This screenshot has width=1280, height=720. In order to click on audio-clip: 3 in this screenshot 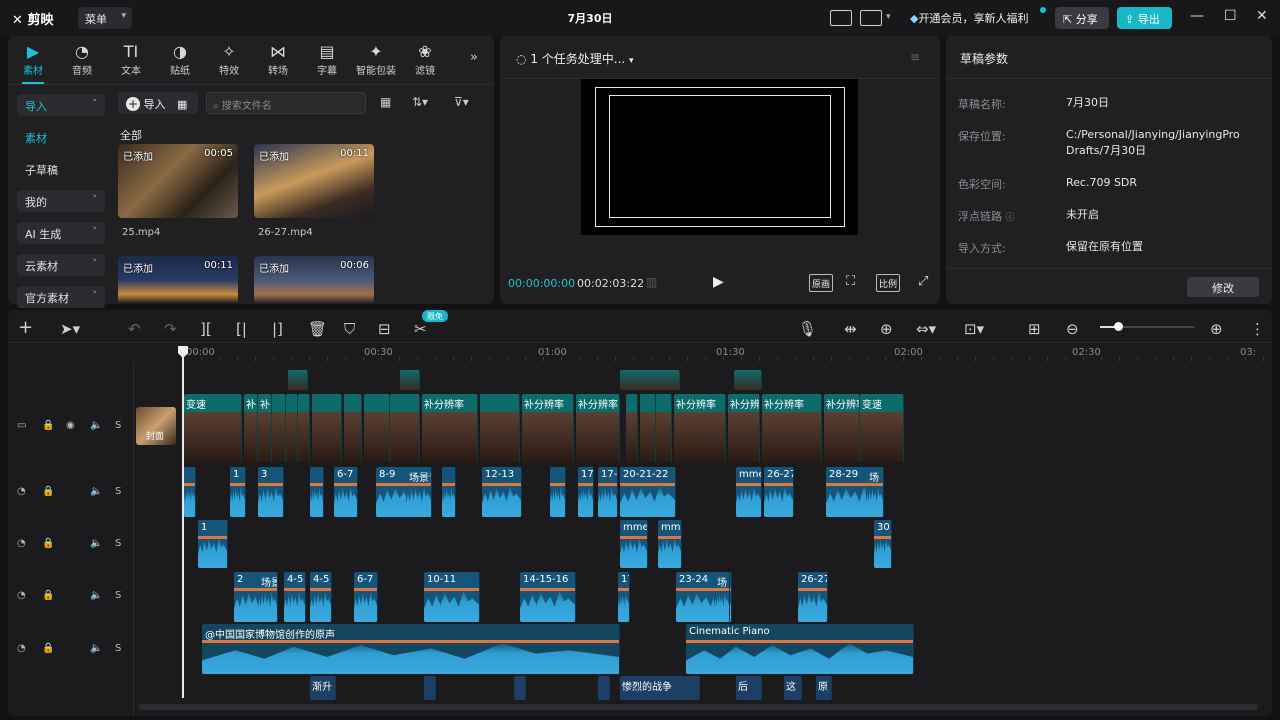, I will do `click(271, 492)`.